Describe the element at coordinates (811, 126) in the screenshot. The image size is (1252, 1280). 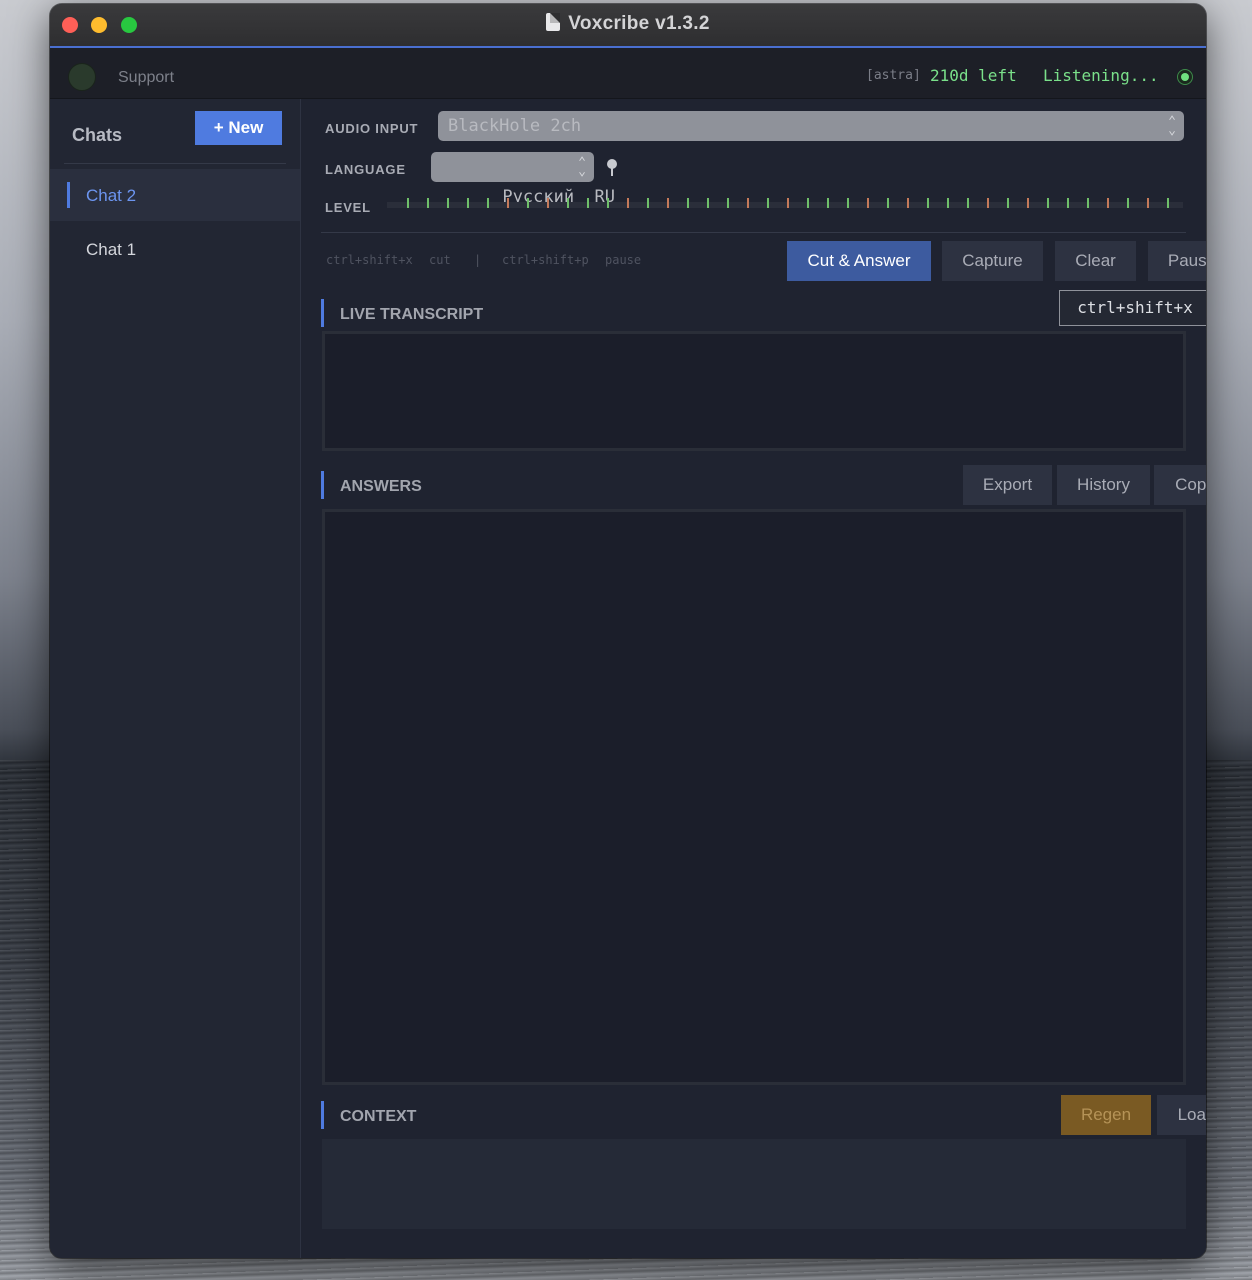
I see `audio-input-select: BlackHole 2ch ⌃ ⌄` at that location.